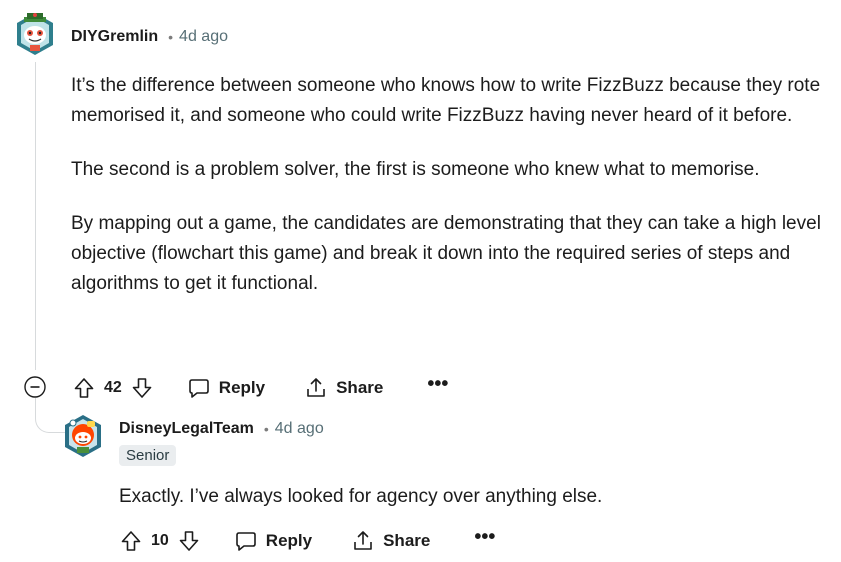 Image resolution: width=841 pixels, height=562 pixels. Describe the element at coordinates (113, 387) in the screenshot. I see `vote-count: 42` at that location.